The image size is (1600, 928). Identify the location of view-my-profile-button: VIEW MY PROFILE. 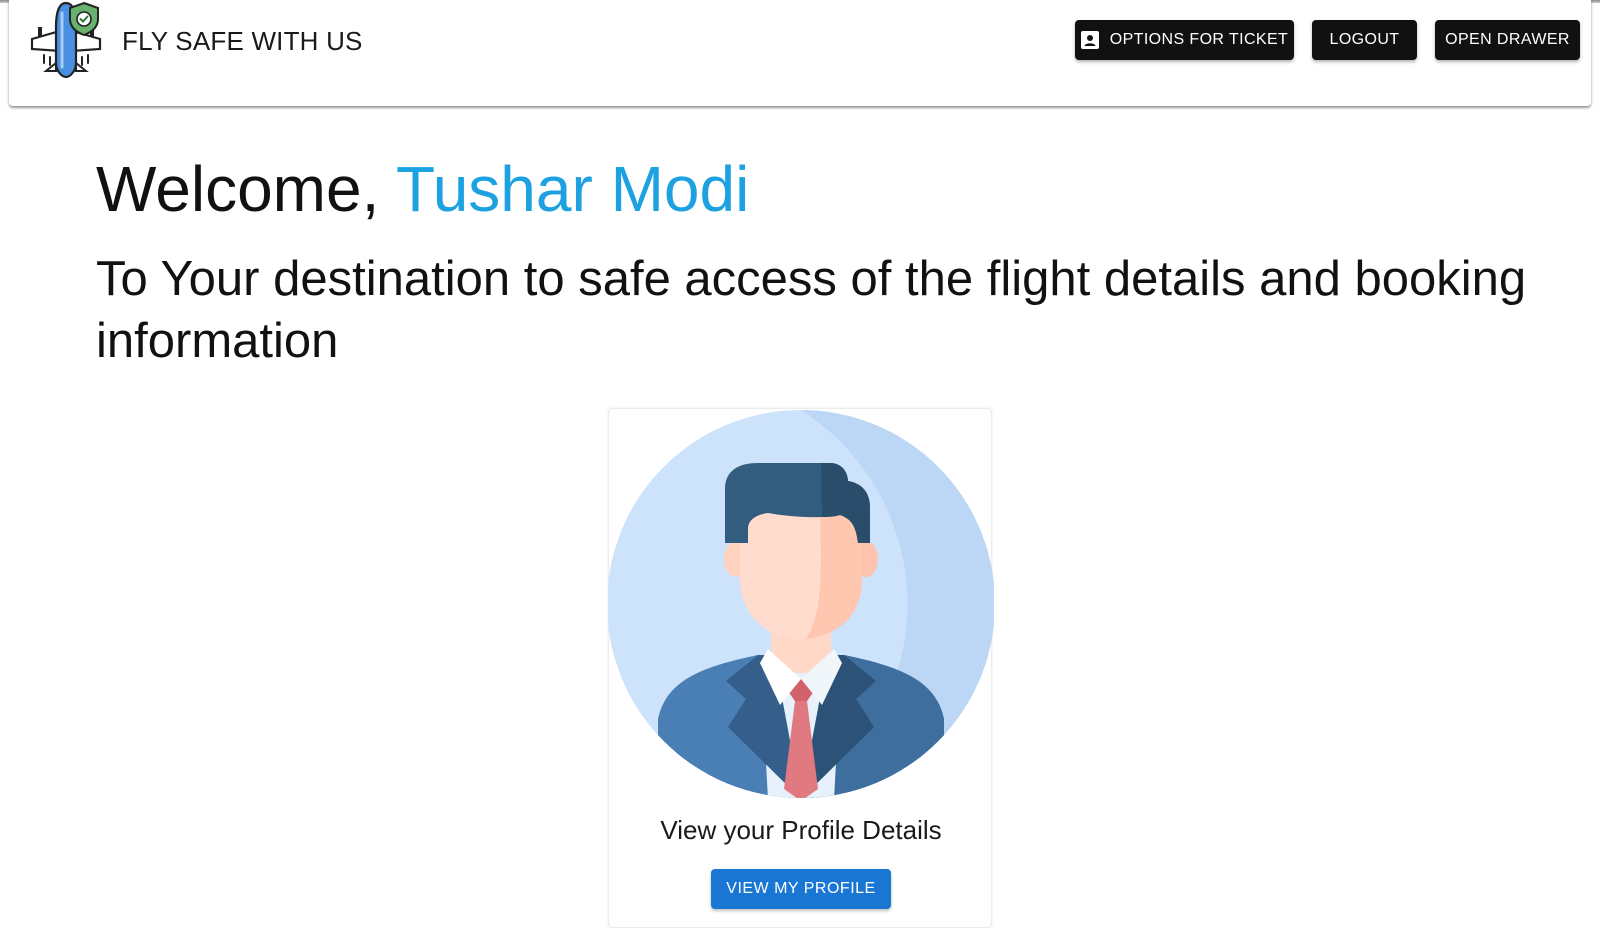
(801, 889).